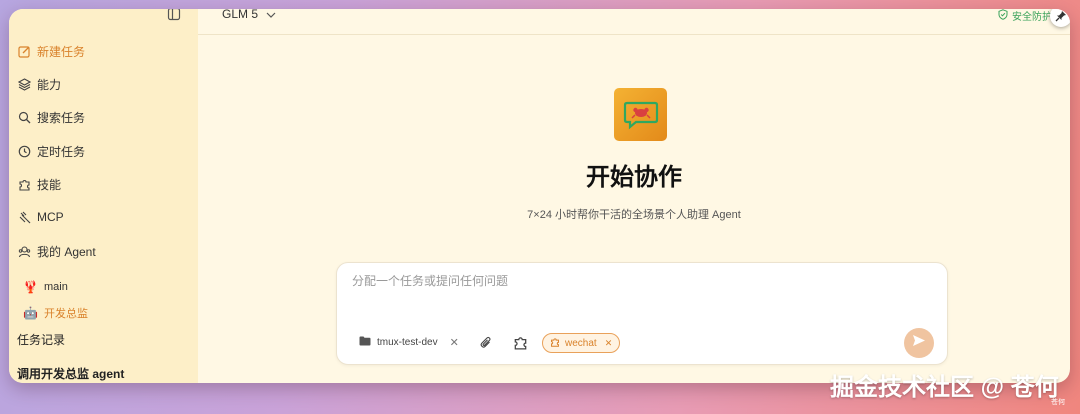 Image resolution: width=1080 pixels, height=414 pixels. I want to click on sidebar-item-label: 定时任务, so click(61, 151).